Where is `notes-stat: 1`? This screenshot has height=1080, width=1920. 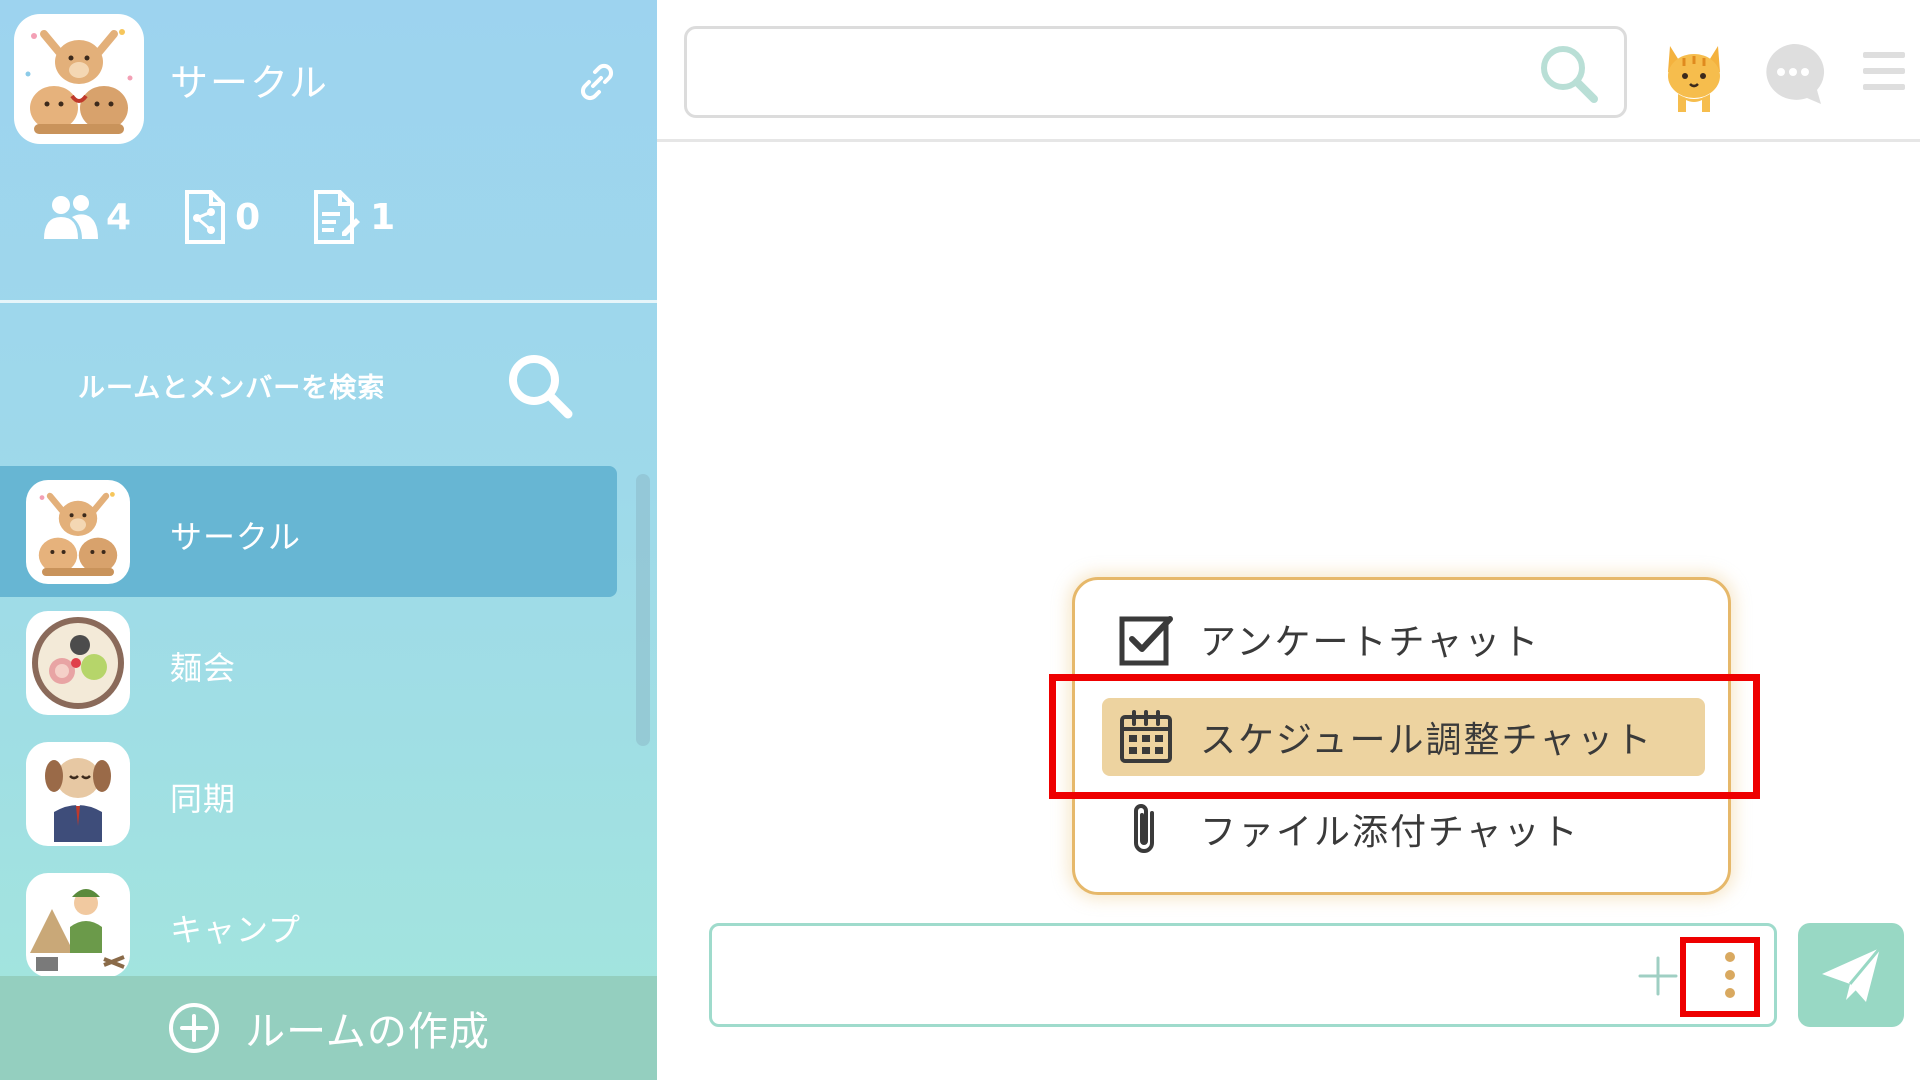 notes-stat: 1 is located at coordinates (353, 217).